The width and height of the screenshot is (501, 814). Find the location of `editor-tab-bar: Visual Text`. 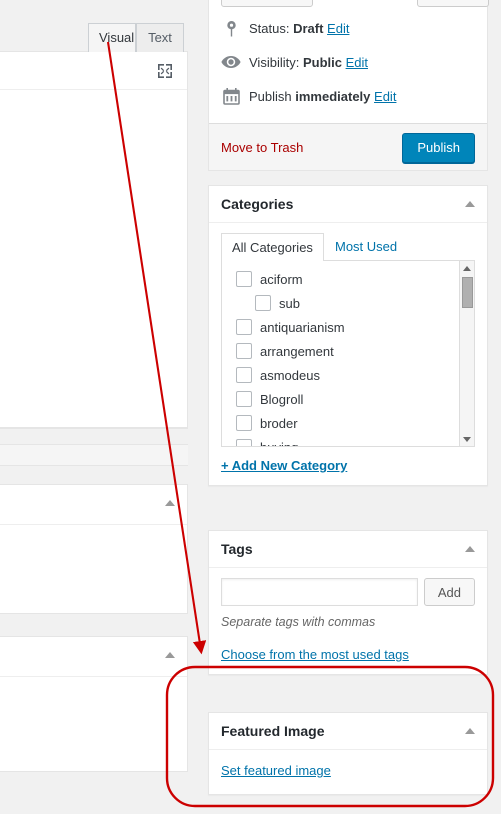

editor-tab-bar: Visual Text is located at coordinates (94, 26).